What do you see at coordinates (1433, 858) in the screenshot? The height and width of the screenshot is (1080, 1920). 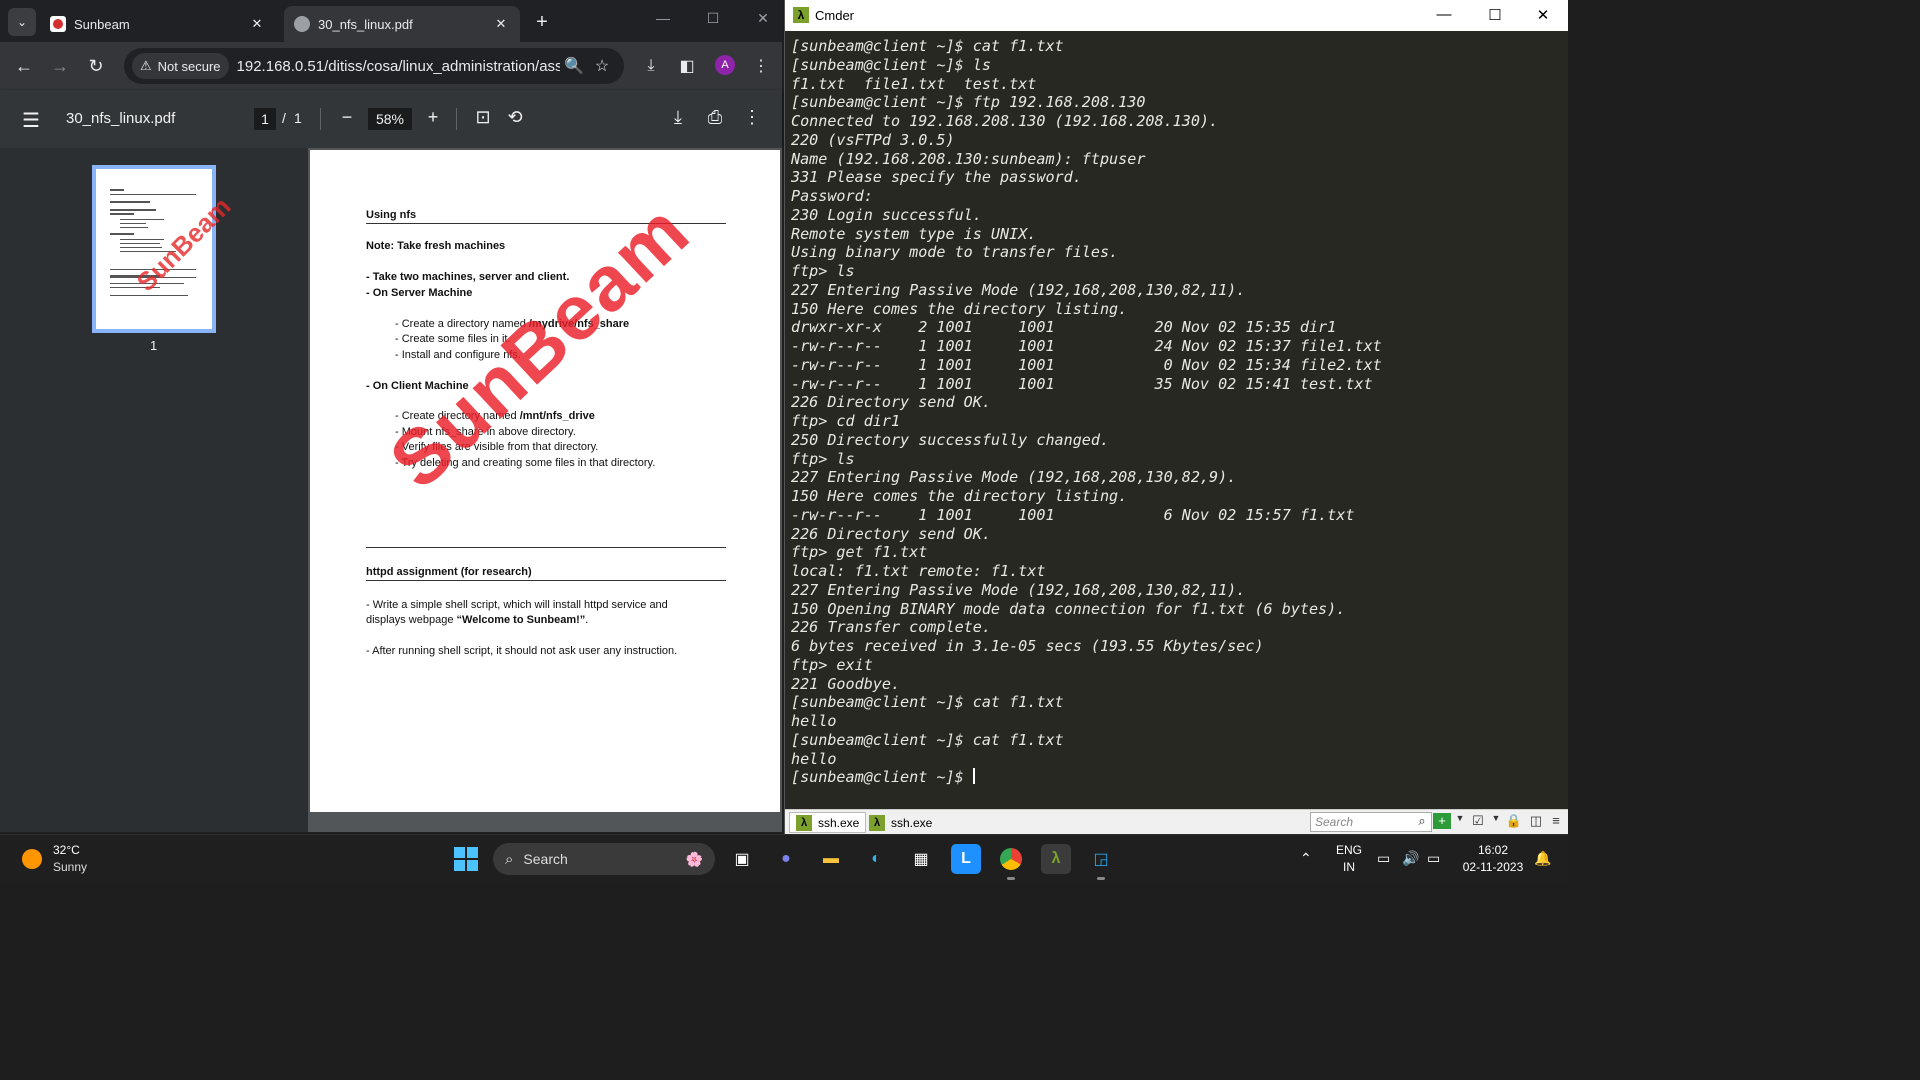 I see `battery-icon: ▭` at bounding box center [1433, 858].